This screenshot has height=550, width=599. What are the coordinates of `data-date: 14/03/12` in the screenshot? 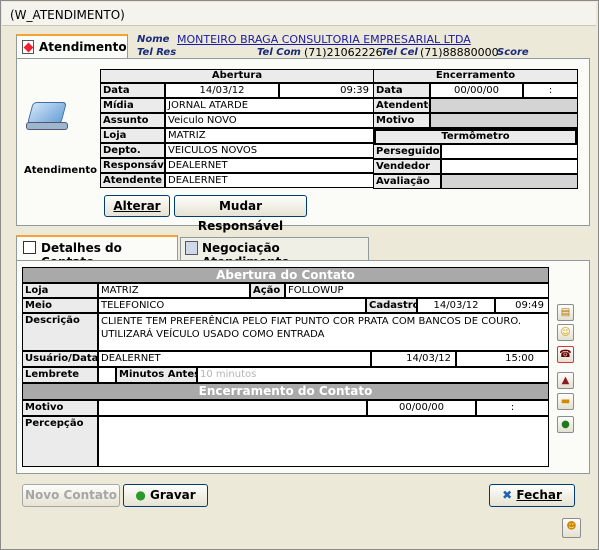 It's located at (222, 90).